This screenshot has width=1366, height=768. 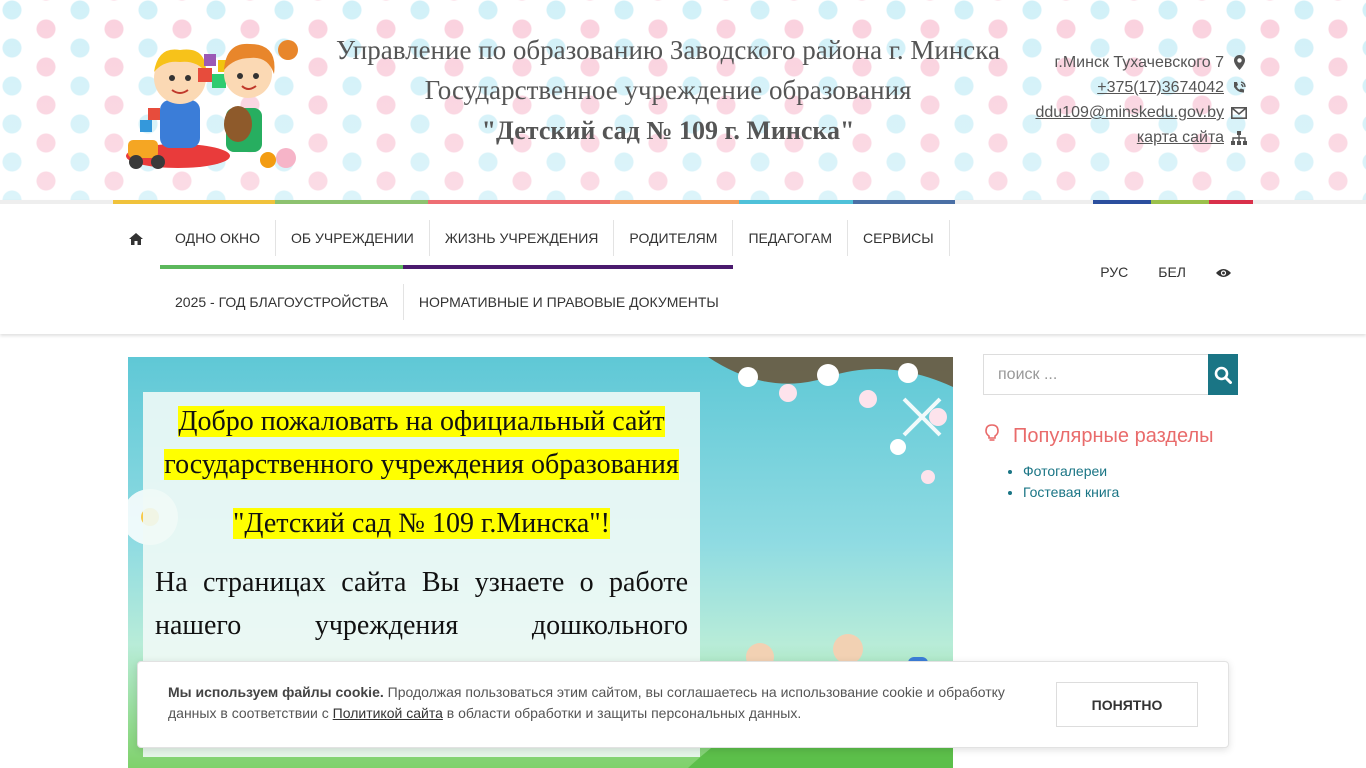 What do you see at coordinates (522, 238) in the screenshot?
I see `nav-life: ЖИЗНЬ УЧРЕЖДЕНИЯ` at bounding box center [522, 238].